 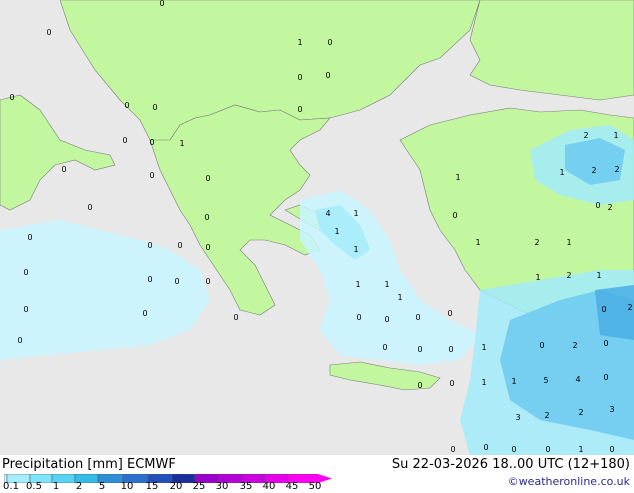 What do you see at coordinates (246, 486) in the screenshot?
I see `legend-tick-label: 35` at bounding box center [246, 486].